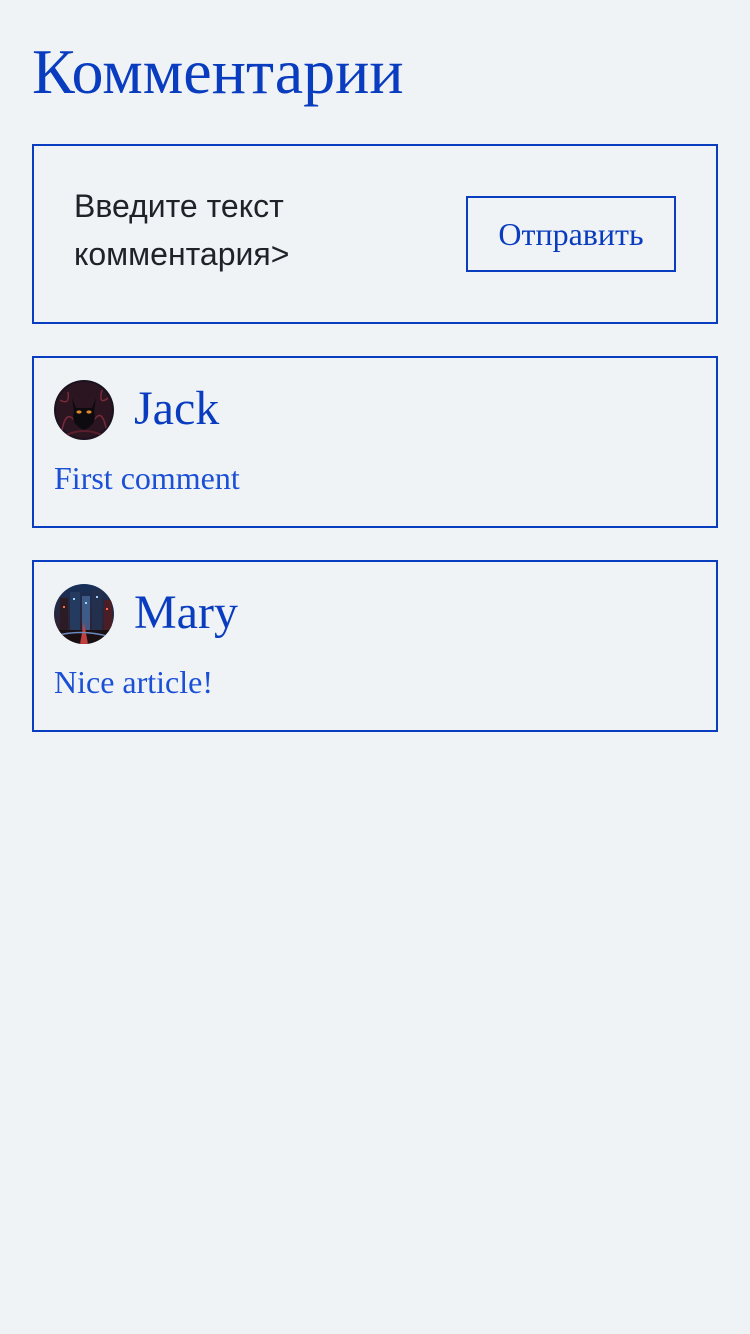  What do you see at coordinates (218, 71) in the screenshot?
I see `page-title: Комментарии` at bounding box center [218, 71].